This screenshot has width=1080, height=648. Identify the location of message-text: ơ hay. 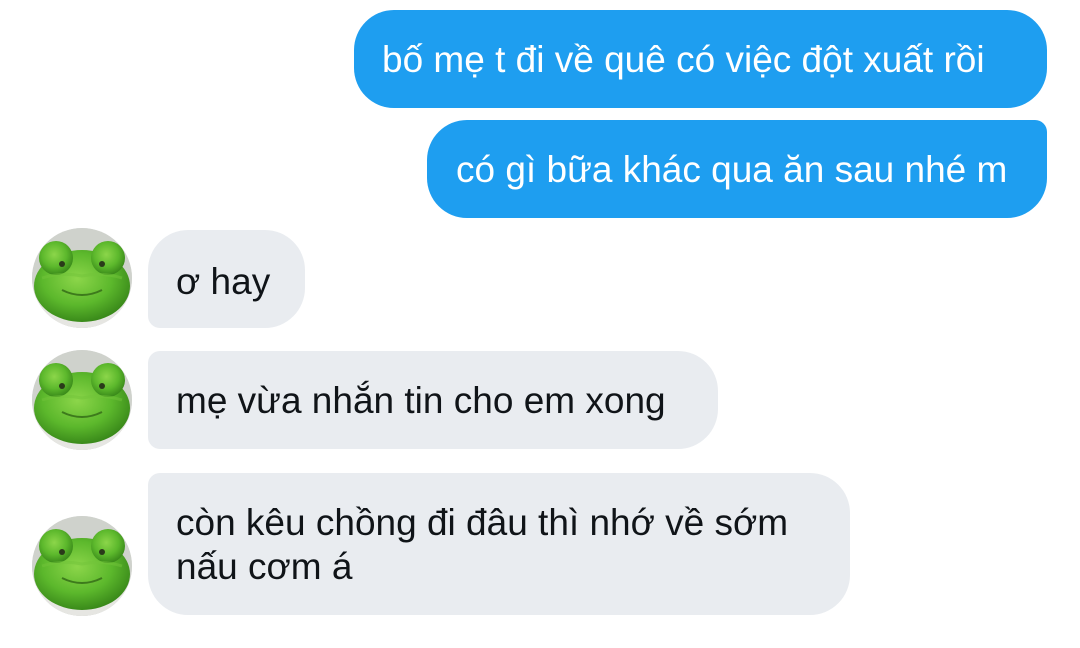
(223, 281).